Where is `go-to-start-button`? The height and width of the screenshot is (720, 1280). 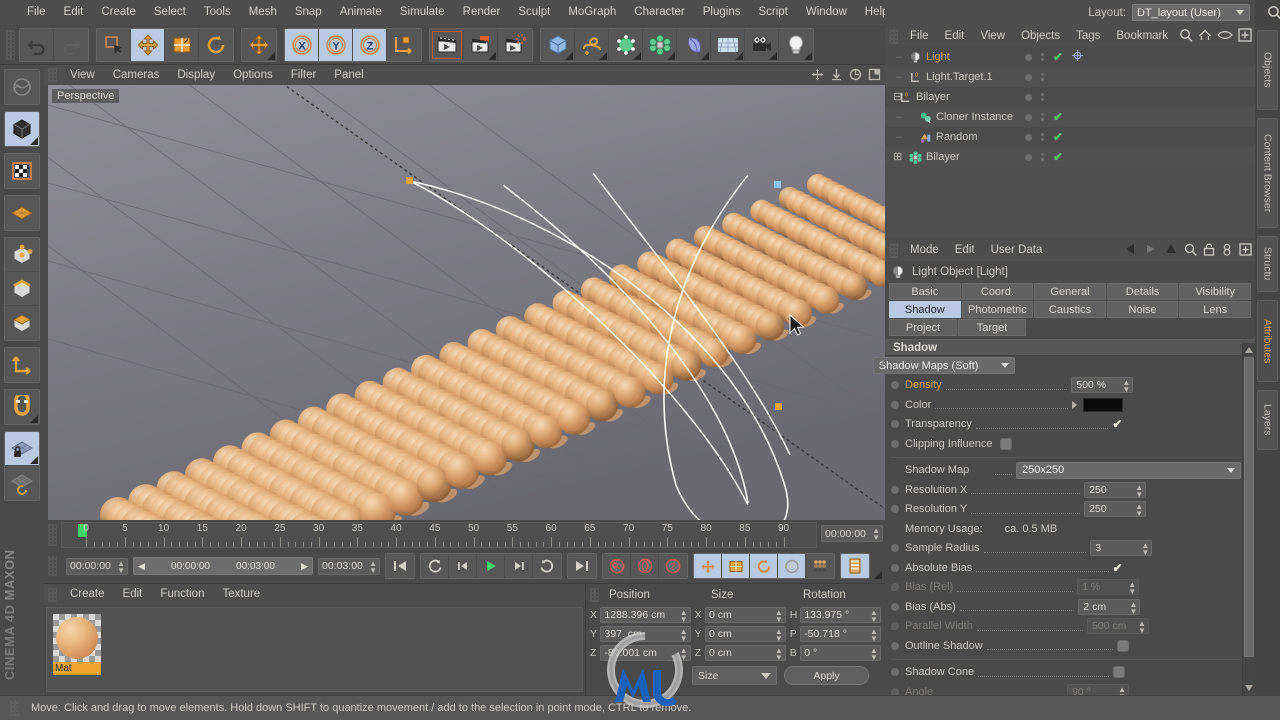
go-to-start-button is located at coordinates (400, 566).